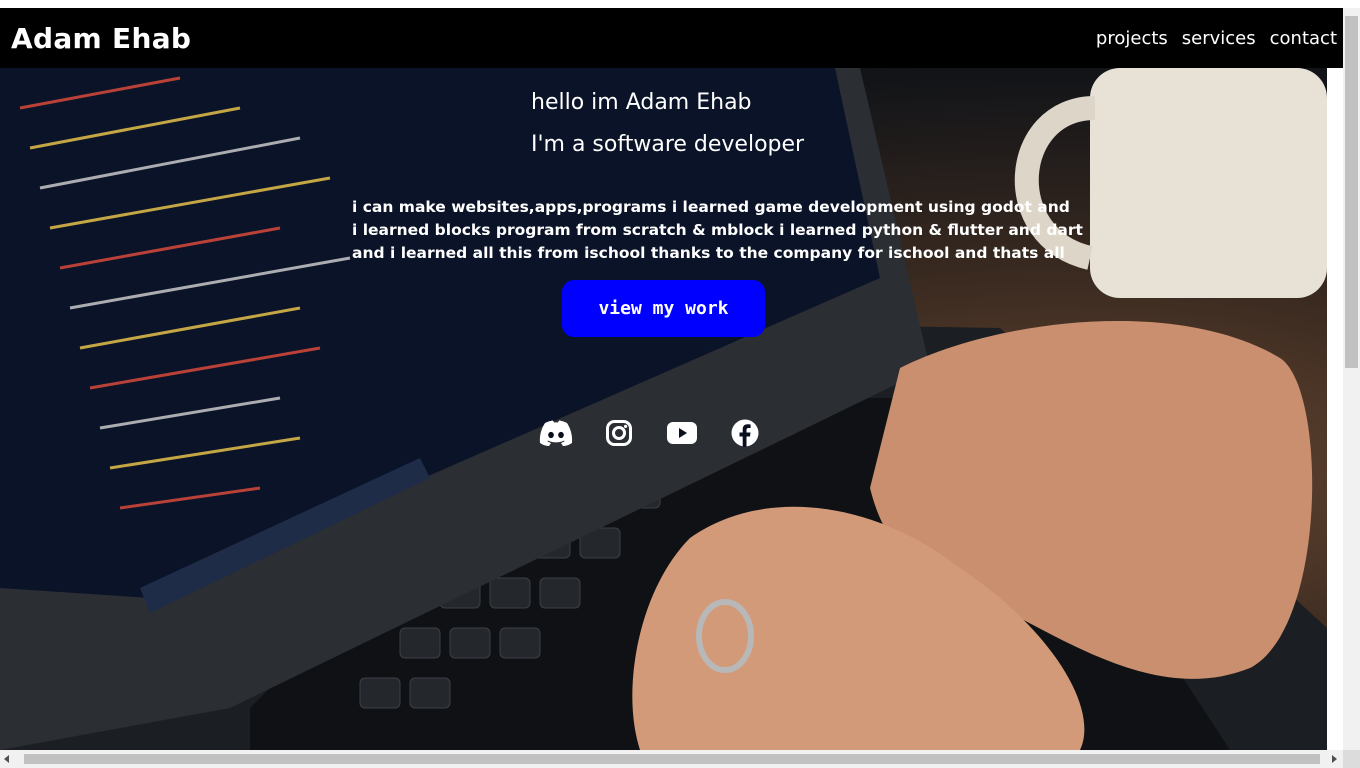 The image size is (1360, 768). I want to click on scroll-left-arrow-icon, so click(6, 759).